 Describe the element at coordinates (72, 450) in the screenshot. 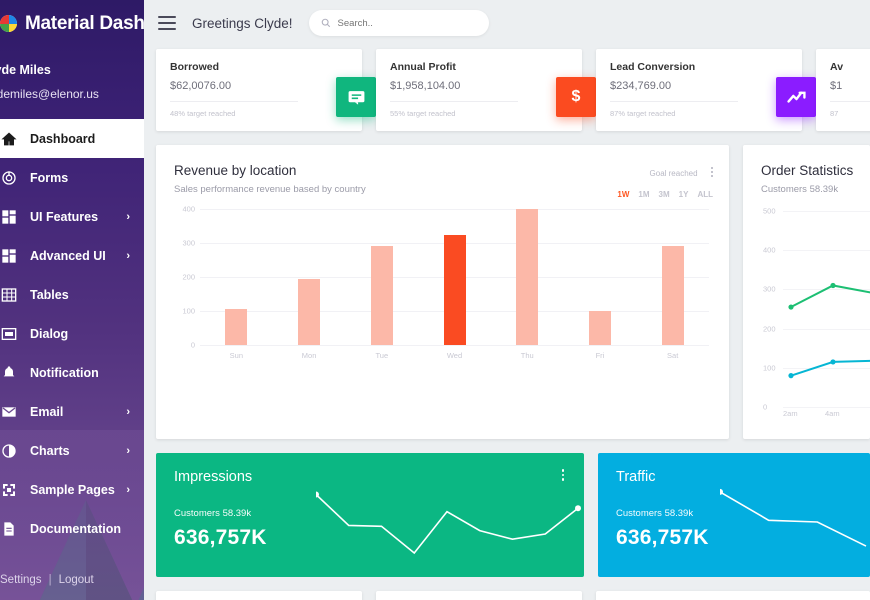

I see `sidebar-item-charts: Charts ›` at that location.